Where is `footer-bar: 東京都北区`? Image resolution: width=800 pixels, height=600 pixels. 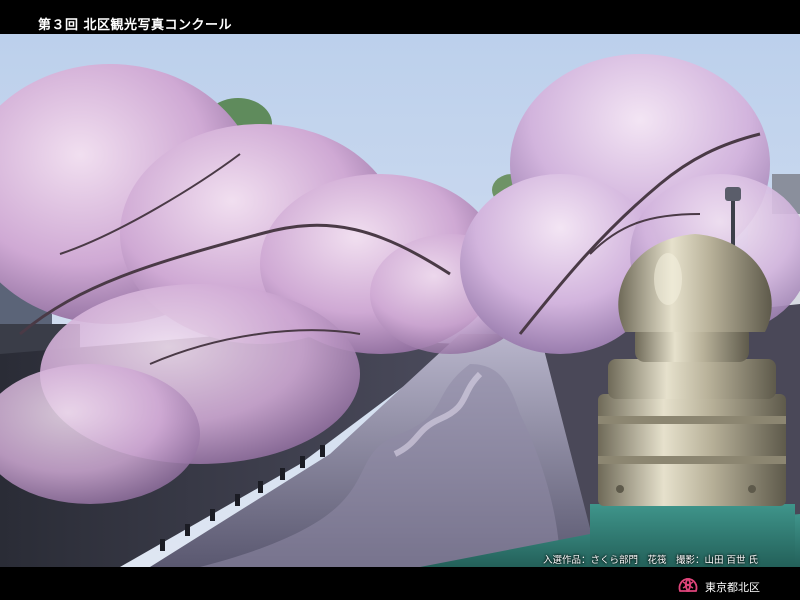
footer-bar: 東京都北区 is located at coordinates (400, 583).